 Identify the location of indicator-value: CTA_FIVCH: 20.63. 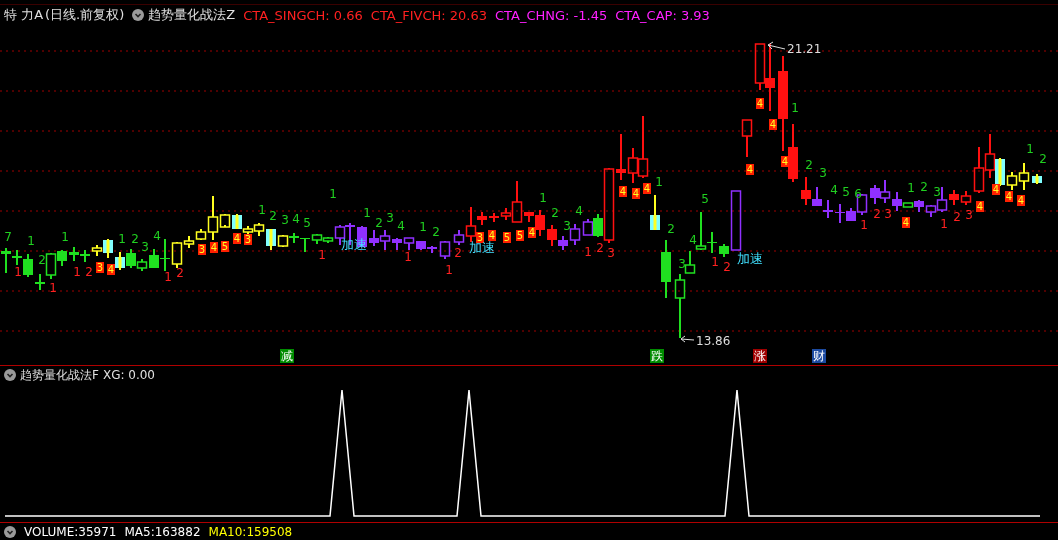
(428, 15).